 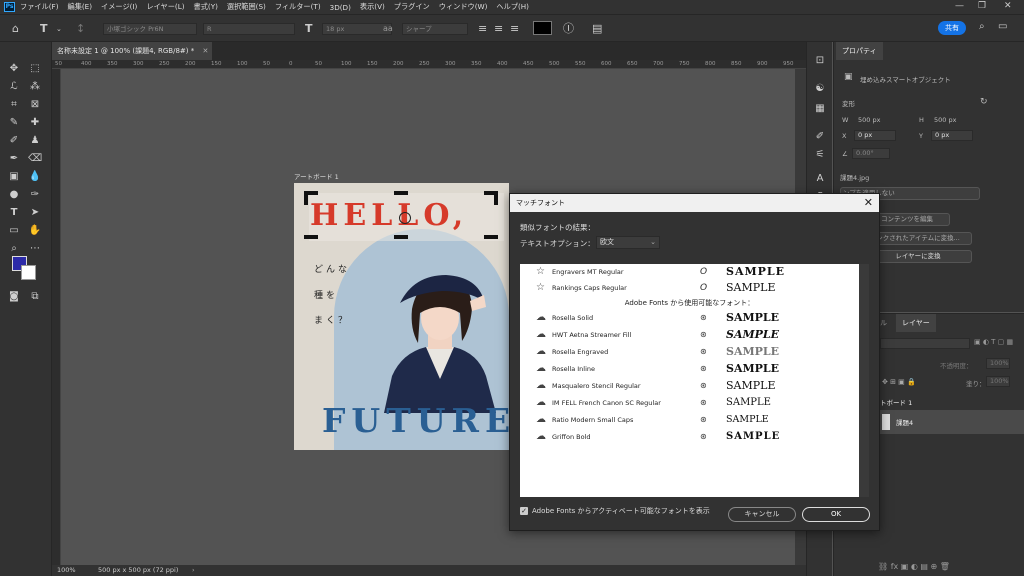 I want to click on menu-plugins: プラグイン, so click(x=412, y=7).